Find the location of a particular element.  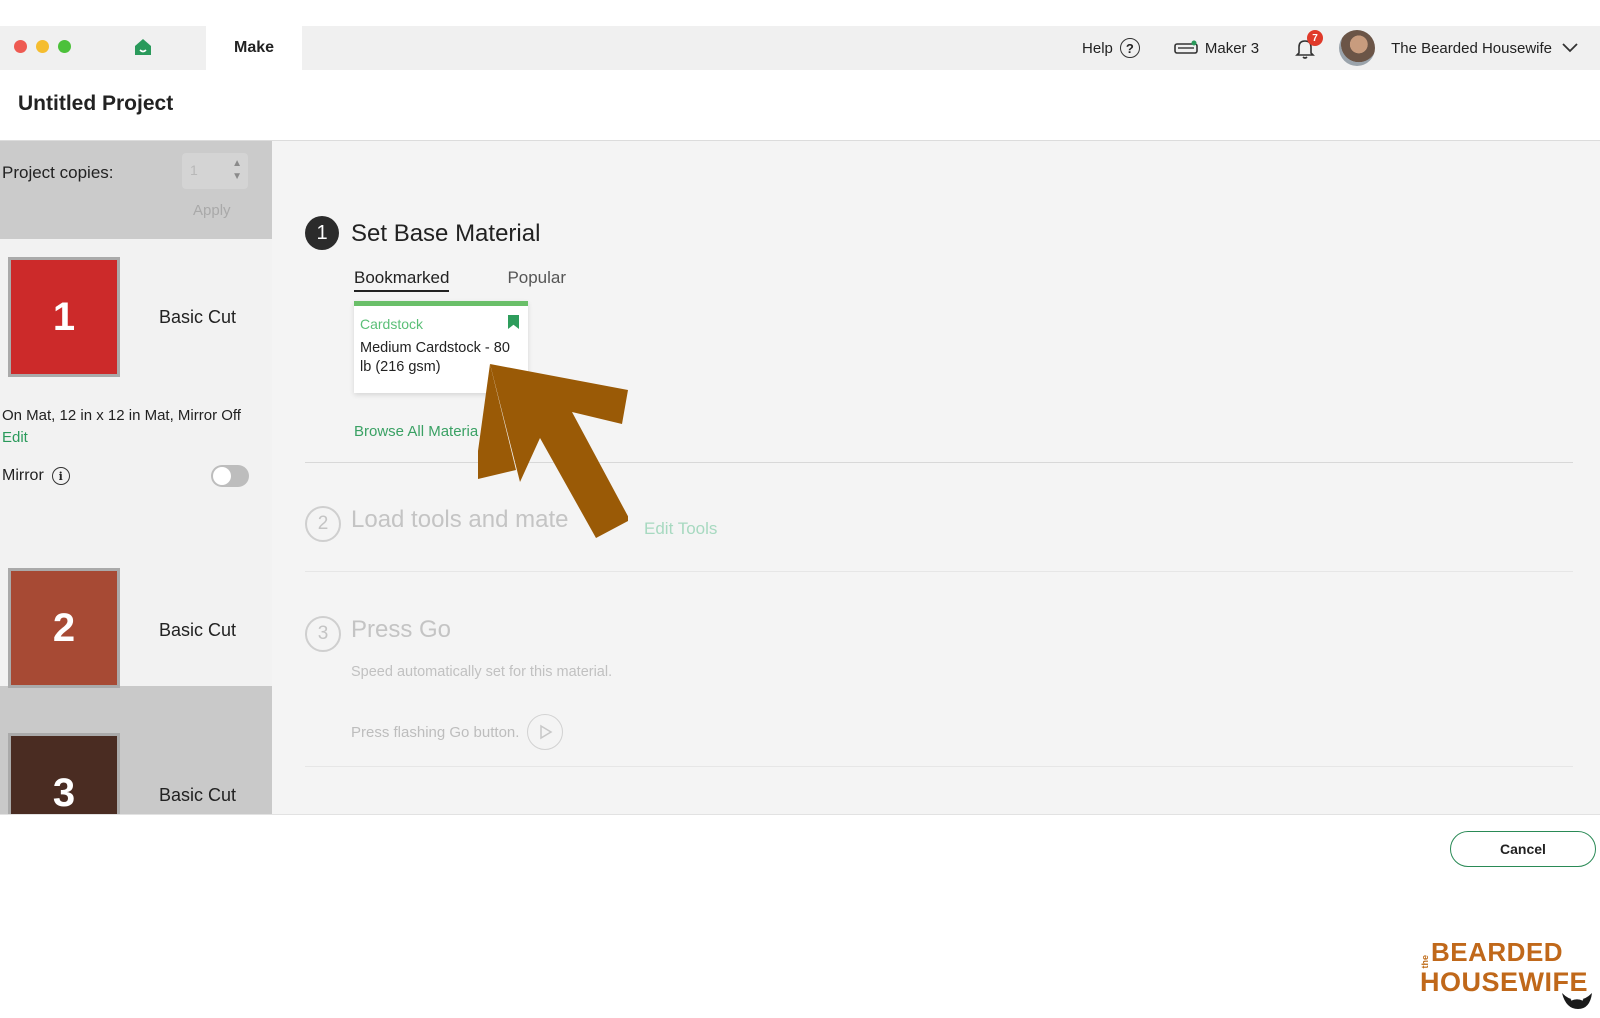

mirror-row: Mirror i is located at coordinates (36, 476).